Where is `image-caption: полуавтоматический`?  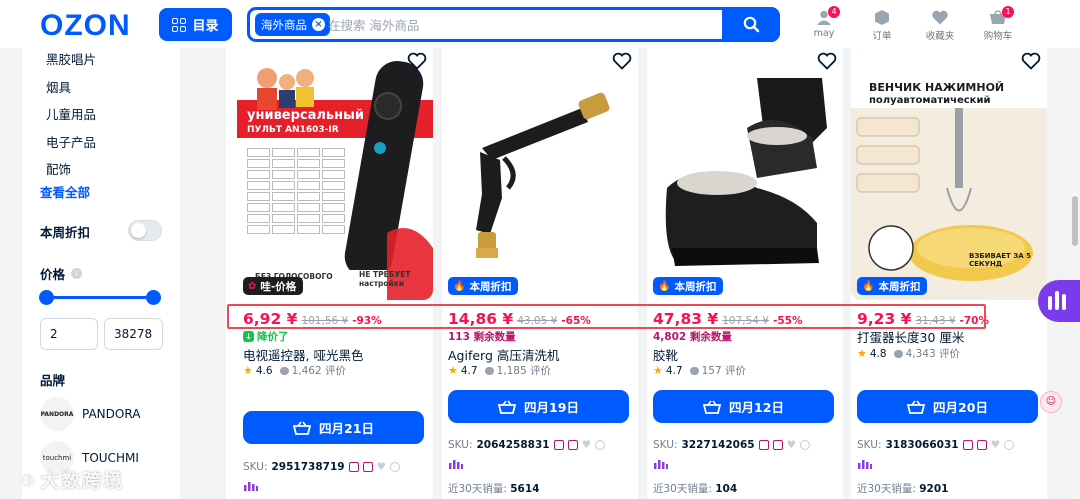 image-caption: полуавтоматический is located at coordinates (930, 100).